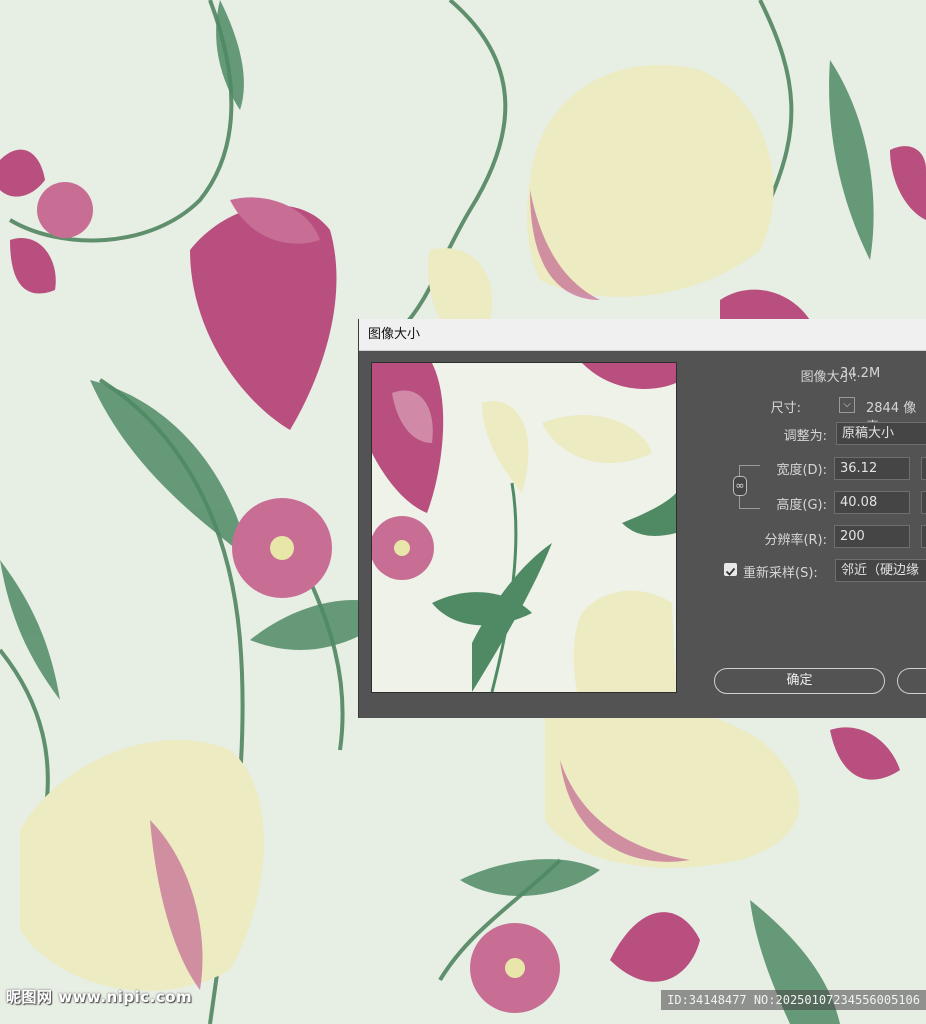 This screenshot has height=1024, width=926. What do you see at coordinates (923, 502) in the screenshot?
I see `height-unit-select` at bounding box center [923, 502].